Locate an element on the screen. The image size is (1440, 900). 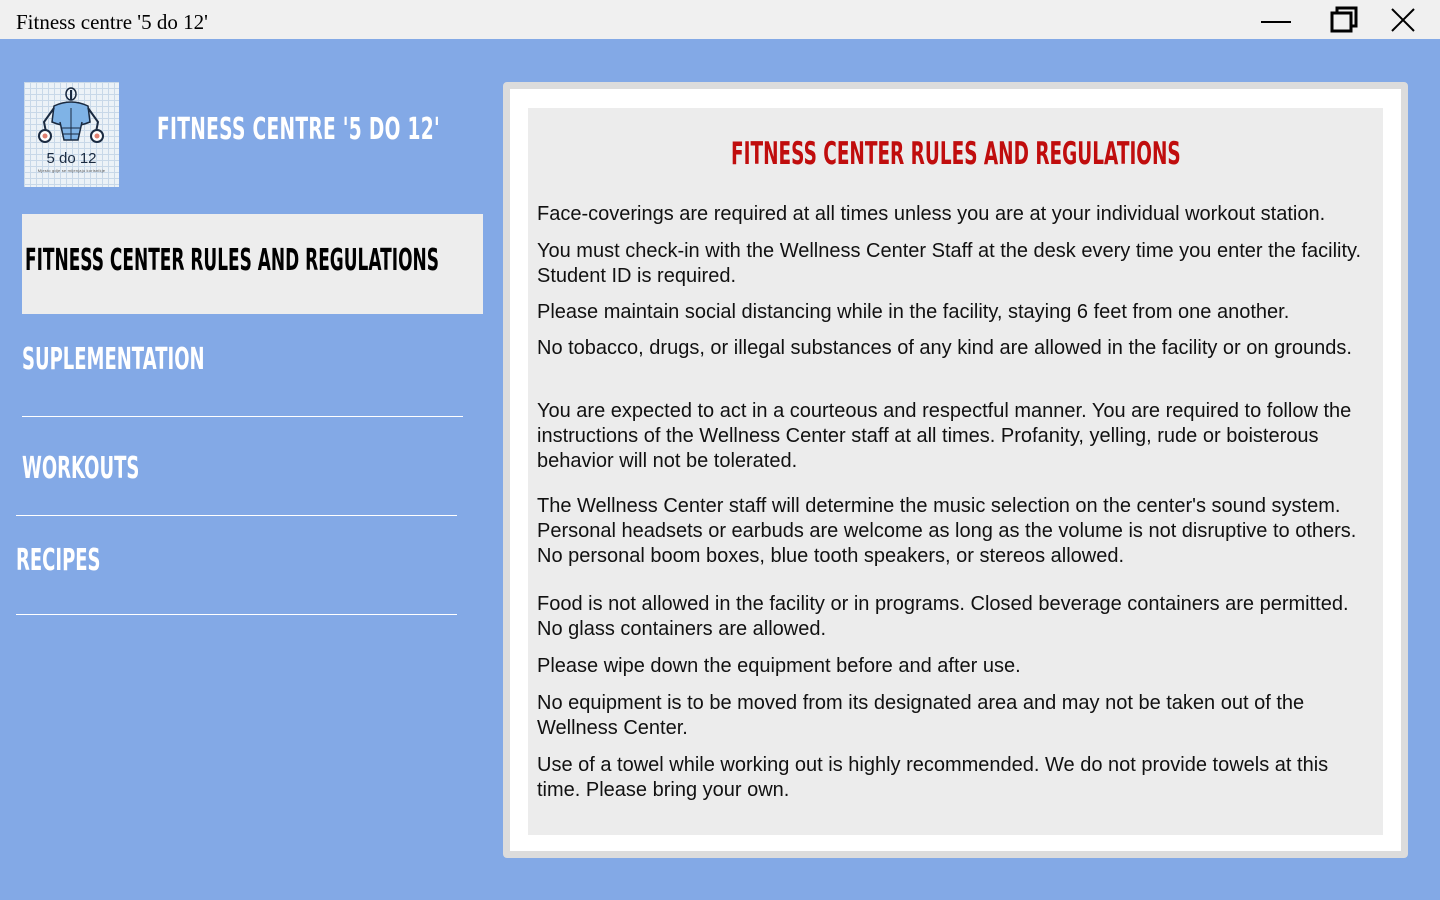
window-titlebar: Fitness centre '5 do 12' is located at coordinates (720, 19).